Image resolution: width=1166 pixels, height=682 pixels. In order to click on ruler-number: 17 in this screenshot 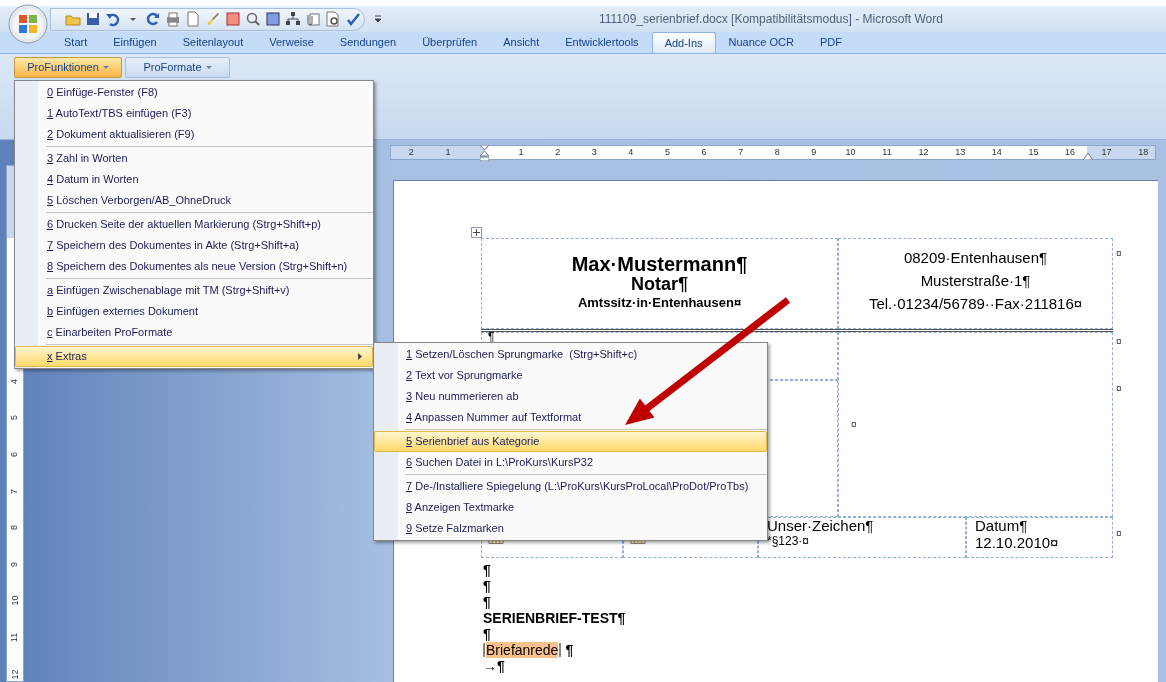, I will do `click(1106, 152)`.